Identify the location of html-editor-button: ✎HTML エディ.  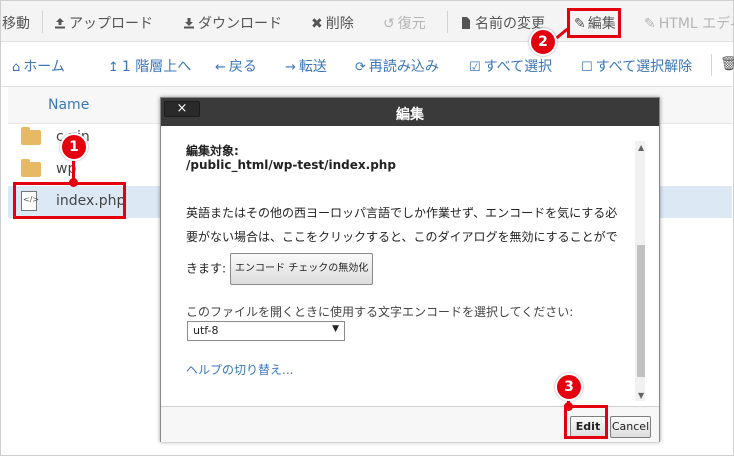
(689, 23).